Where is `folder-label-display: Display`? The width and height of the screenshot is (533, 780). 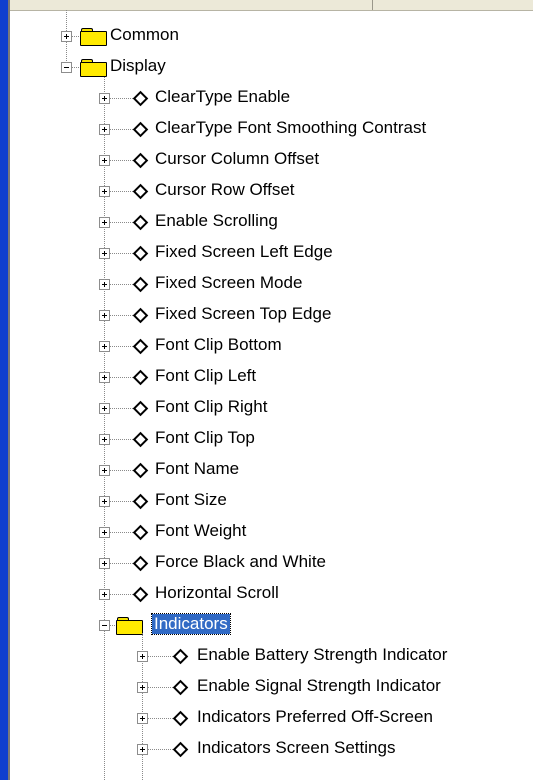 folder-label-display: Display is located at coordinates (138, 66).